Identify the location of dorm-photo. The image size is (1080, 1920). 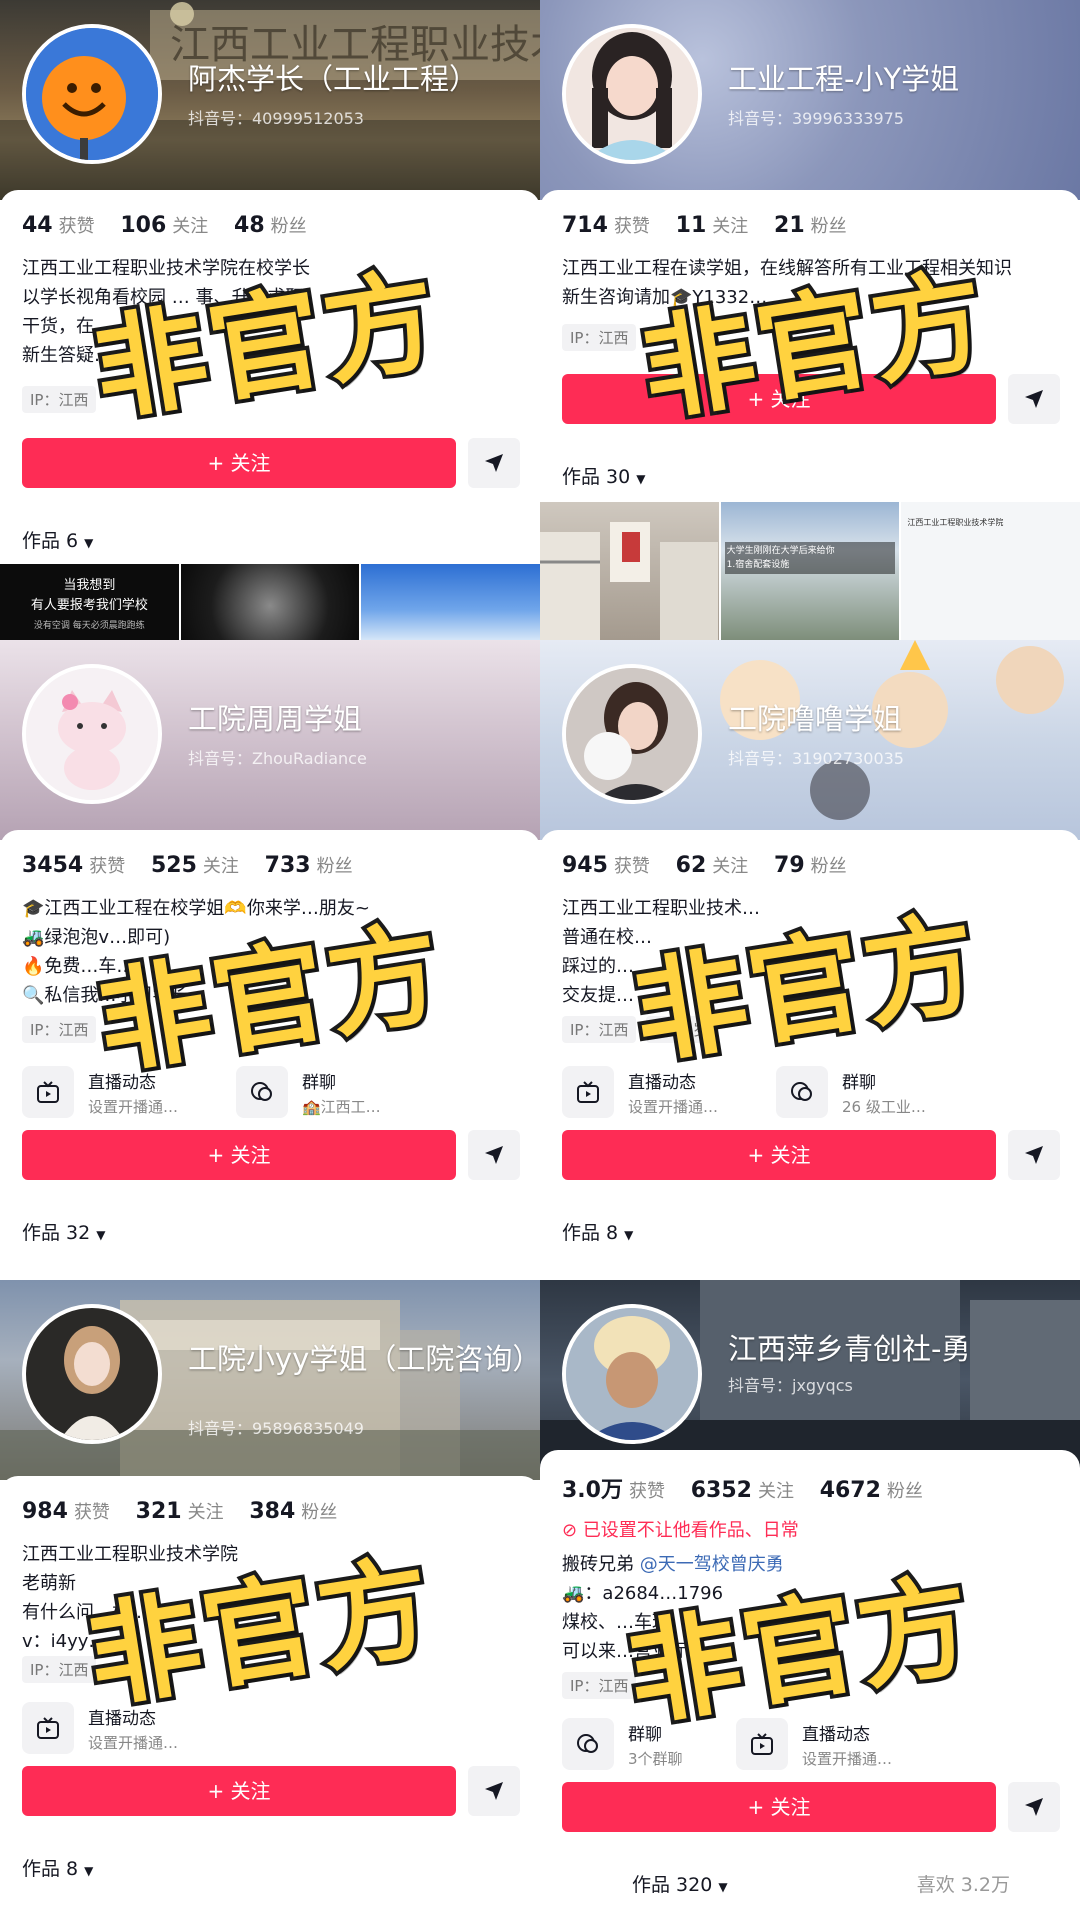
(629, 581).